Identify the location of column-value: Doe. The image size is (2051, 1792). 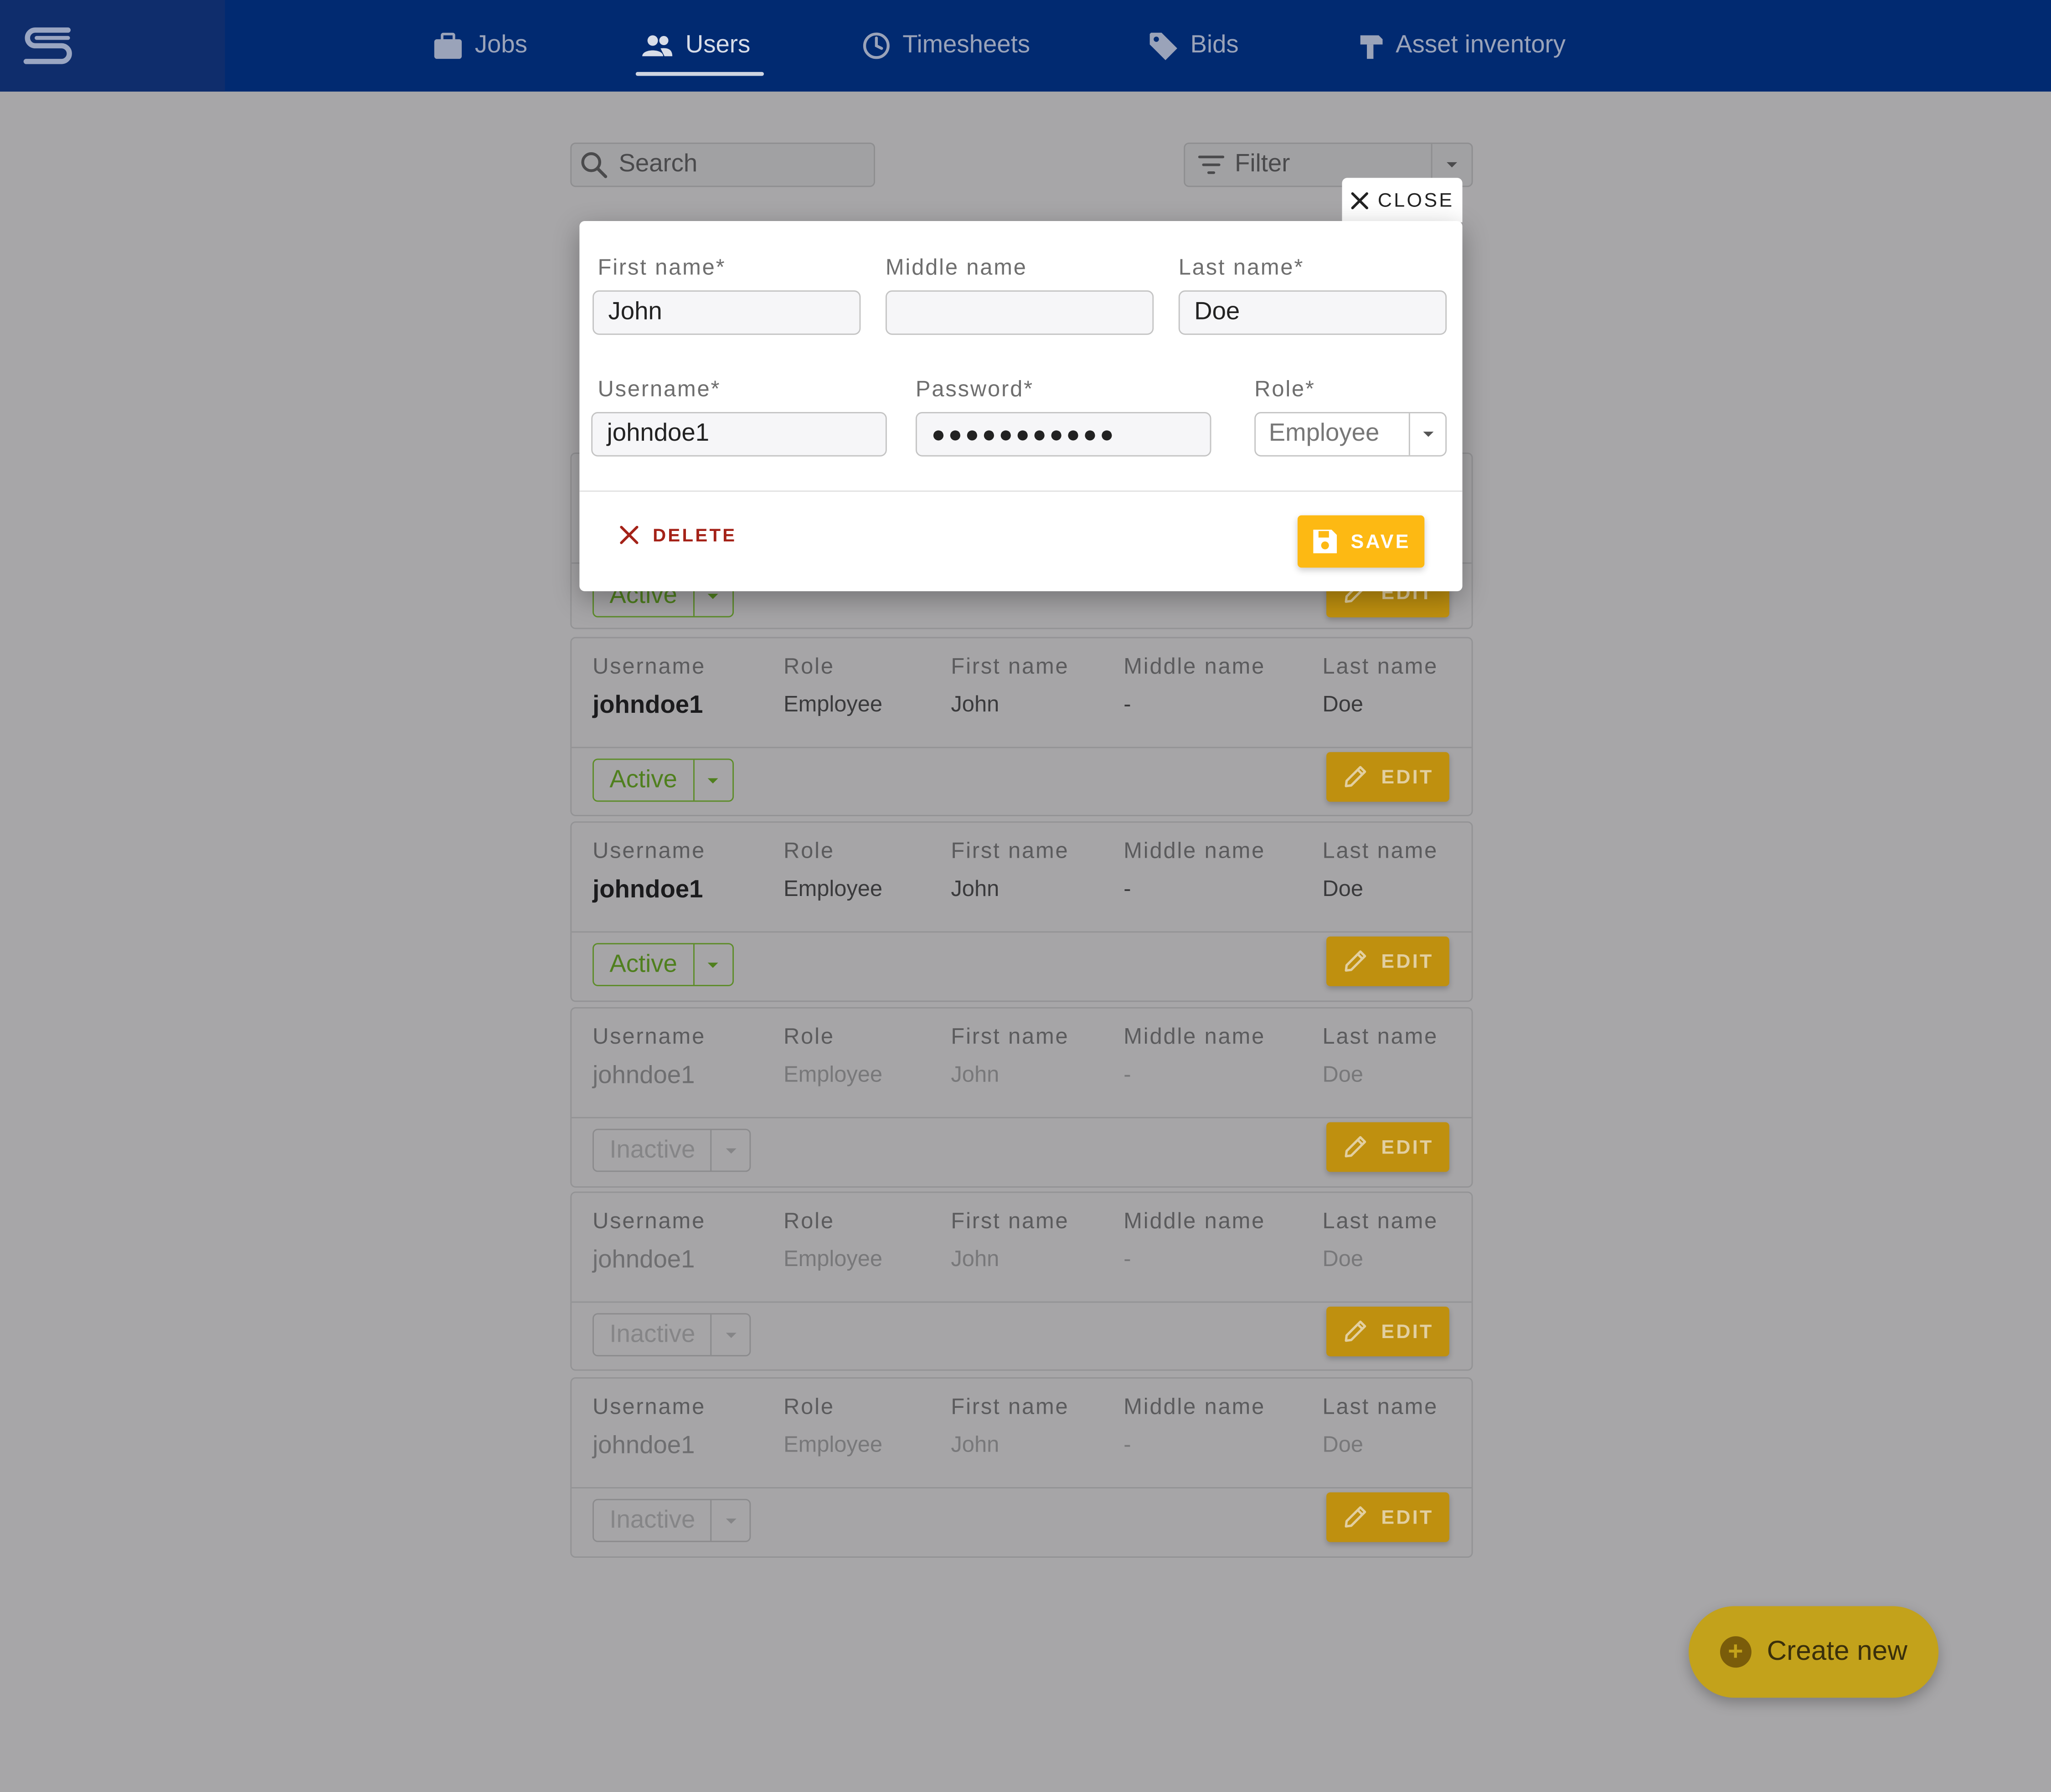
(1342, 1444).